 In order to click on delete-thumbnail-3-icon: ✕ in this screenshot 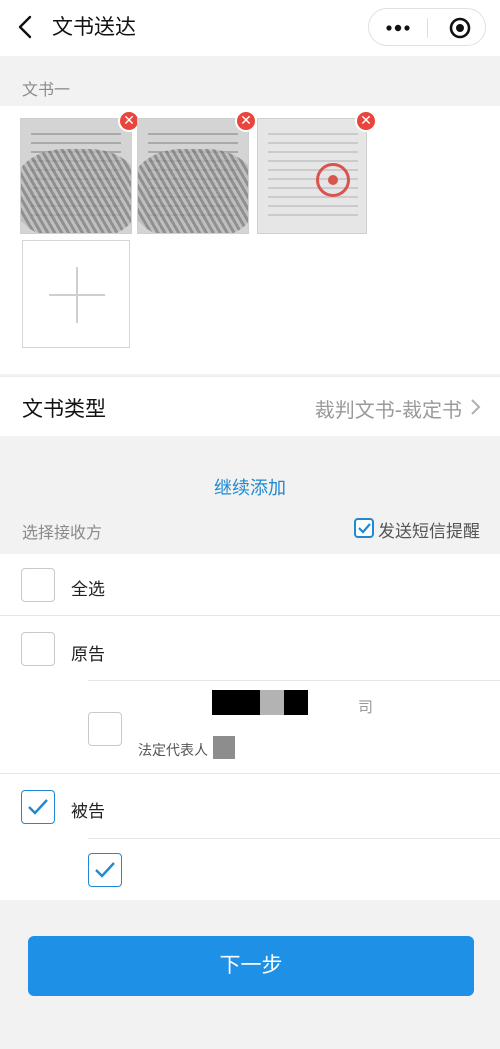, I will do `click(366, 121)`.